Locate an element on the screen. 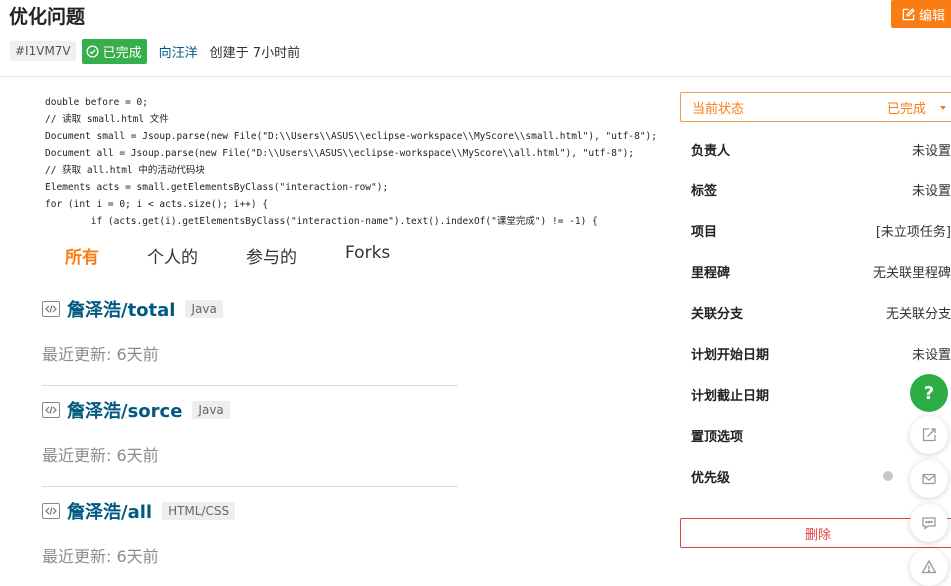  header-divider is located at coordinates (475, 76).